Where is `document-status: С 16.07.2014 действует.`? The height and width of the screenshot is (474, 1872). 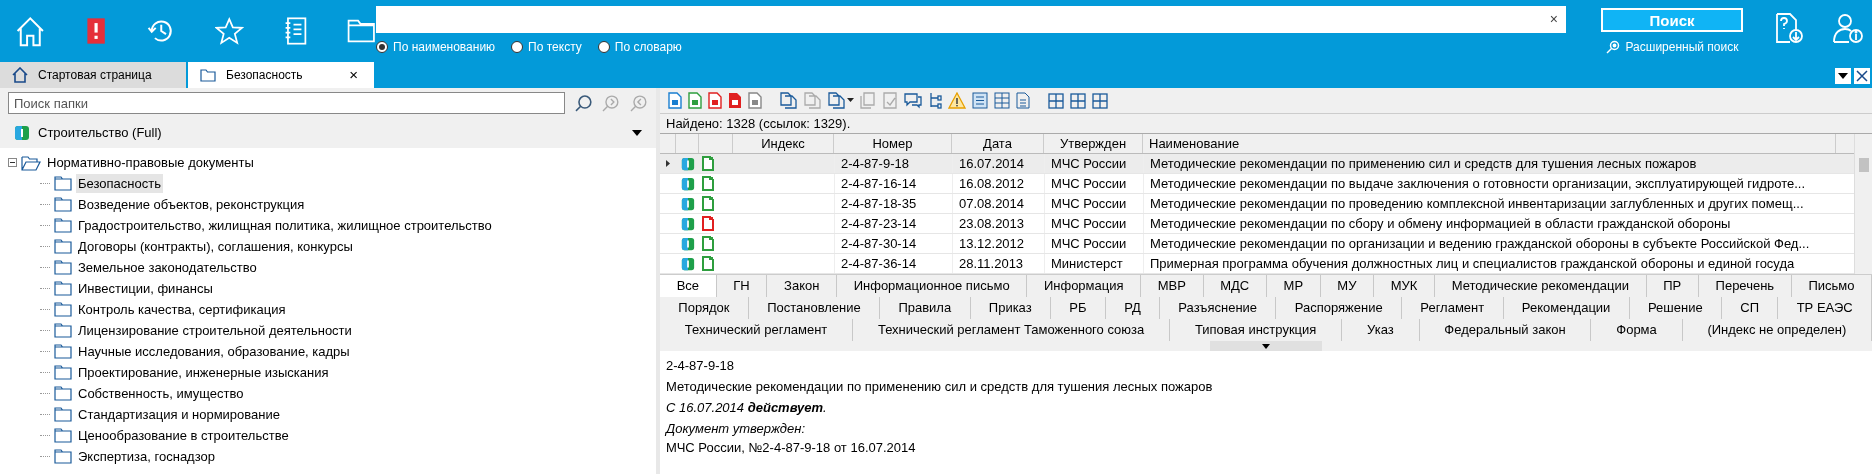
document-status: С 16.07.2014 действует. is located at coordinates (747, 408).